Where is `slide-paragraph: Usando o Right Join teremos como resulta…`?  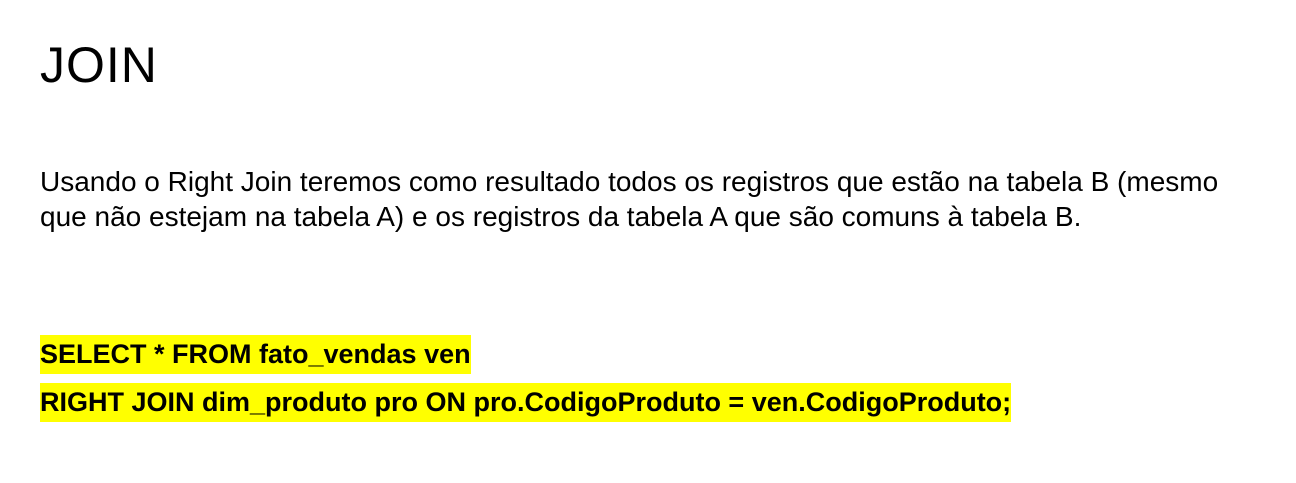 slide-paragraph: Usando o Right Join teremos como resulta… is located at coordinates (629, 199).